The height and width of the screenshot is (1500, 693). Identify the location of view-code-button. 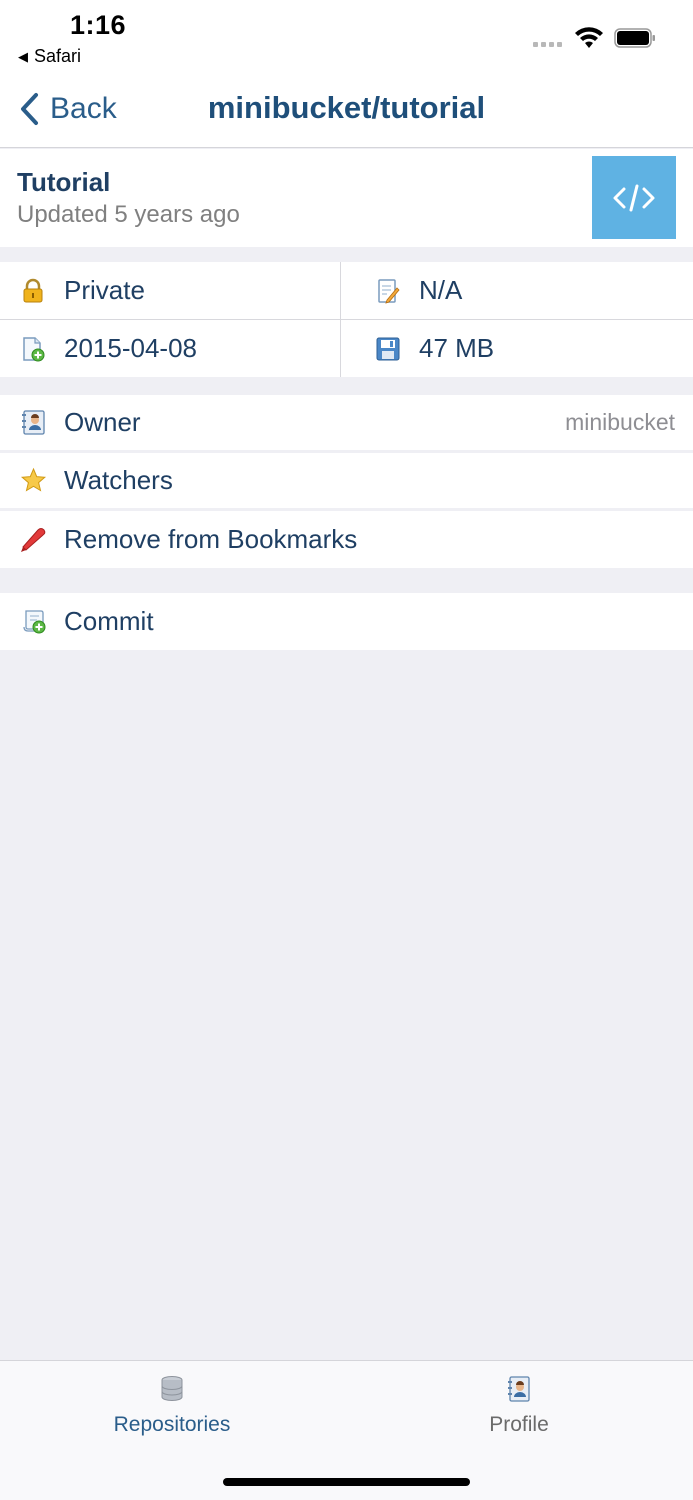
(634, 197).